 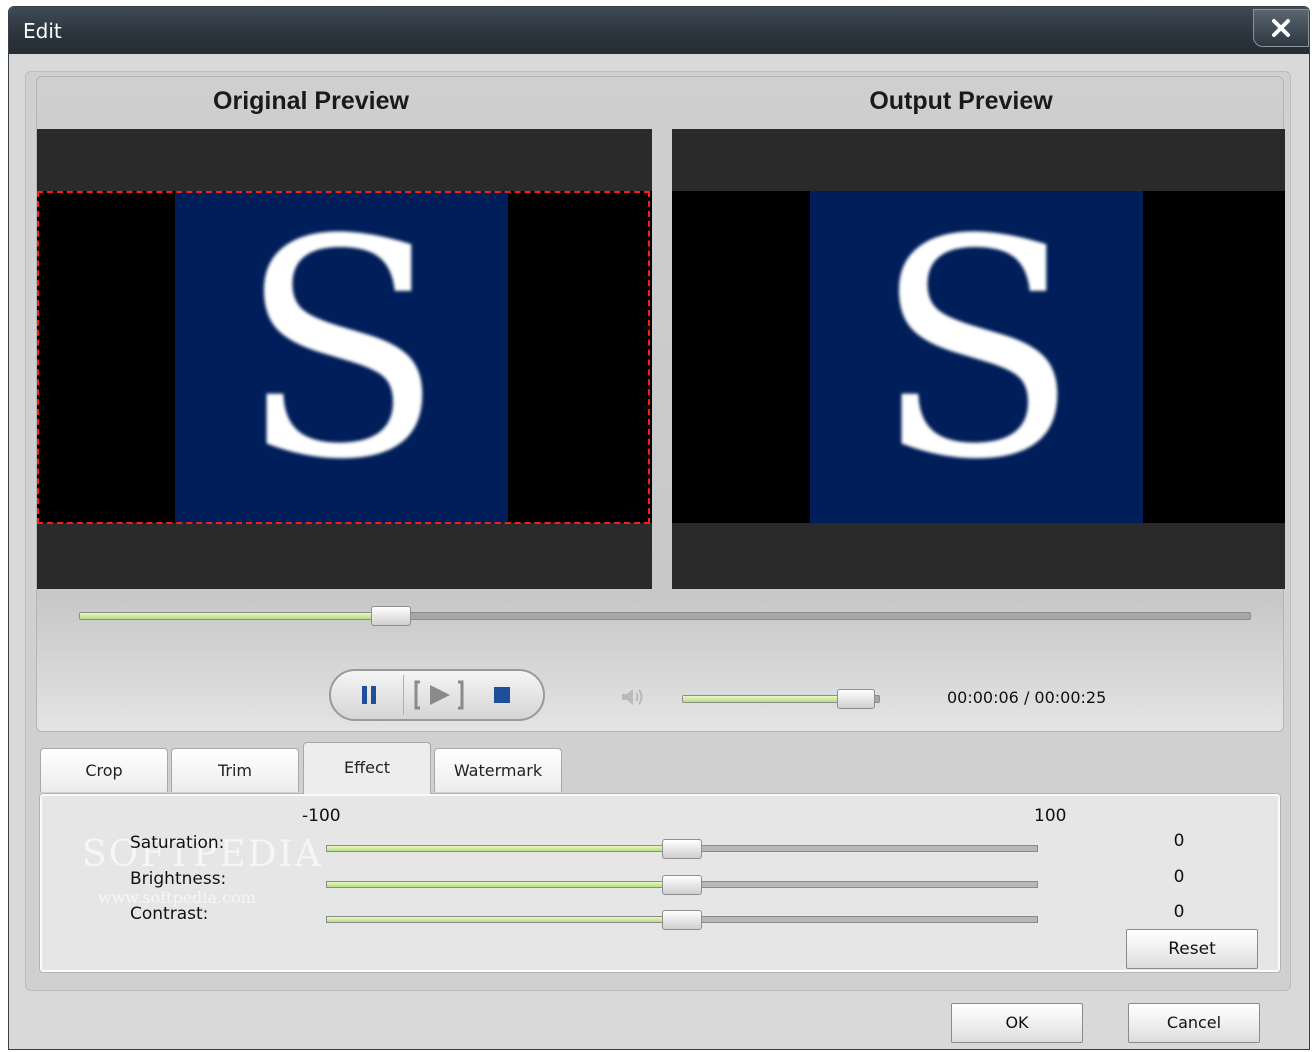 I want to click on brightness-slider, so click(x=682, y=885).